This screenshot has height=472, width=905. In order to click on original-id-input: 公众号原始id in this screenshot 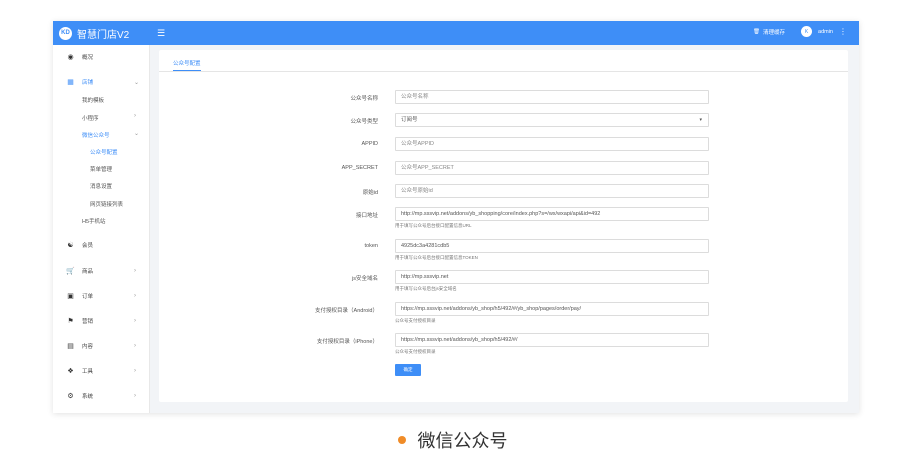, I will do `click(552, 191)`.